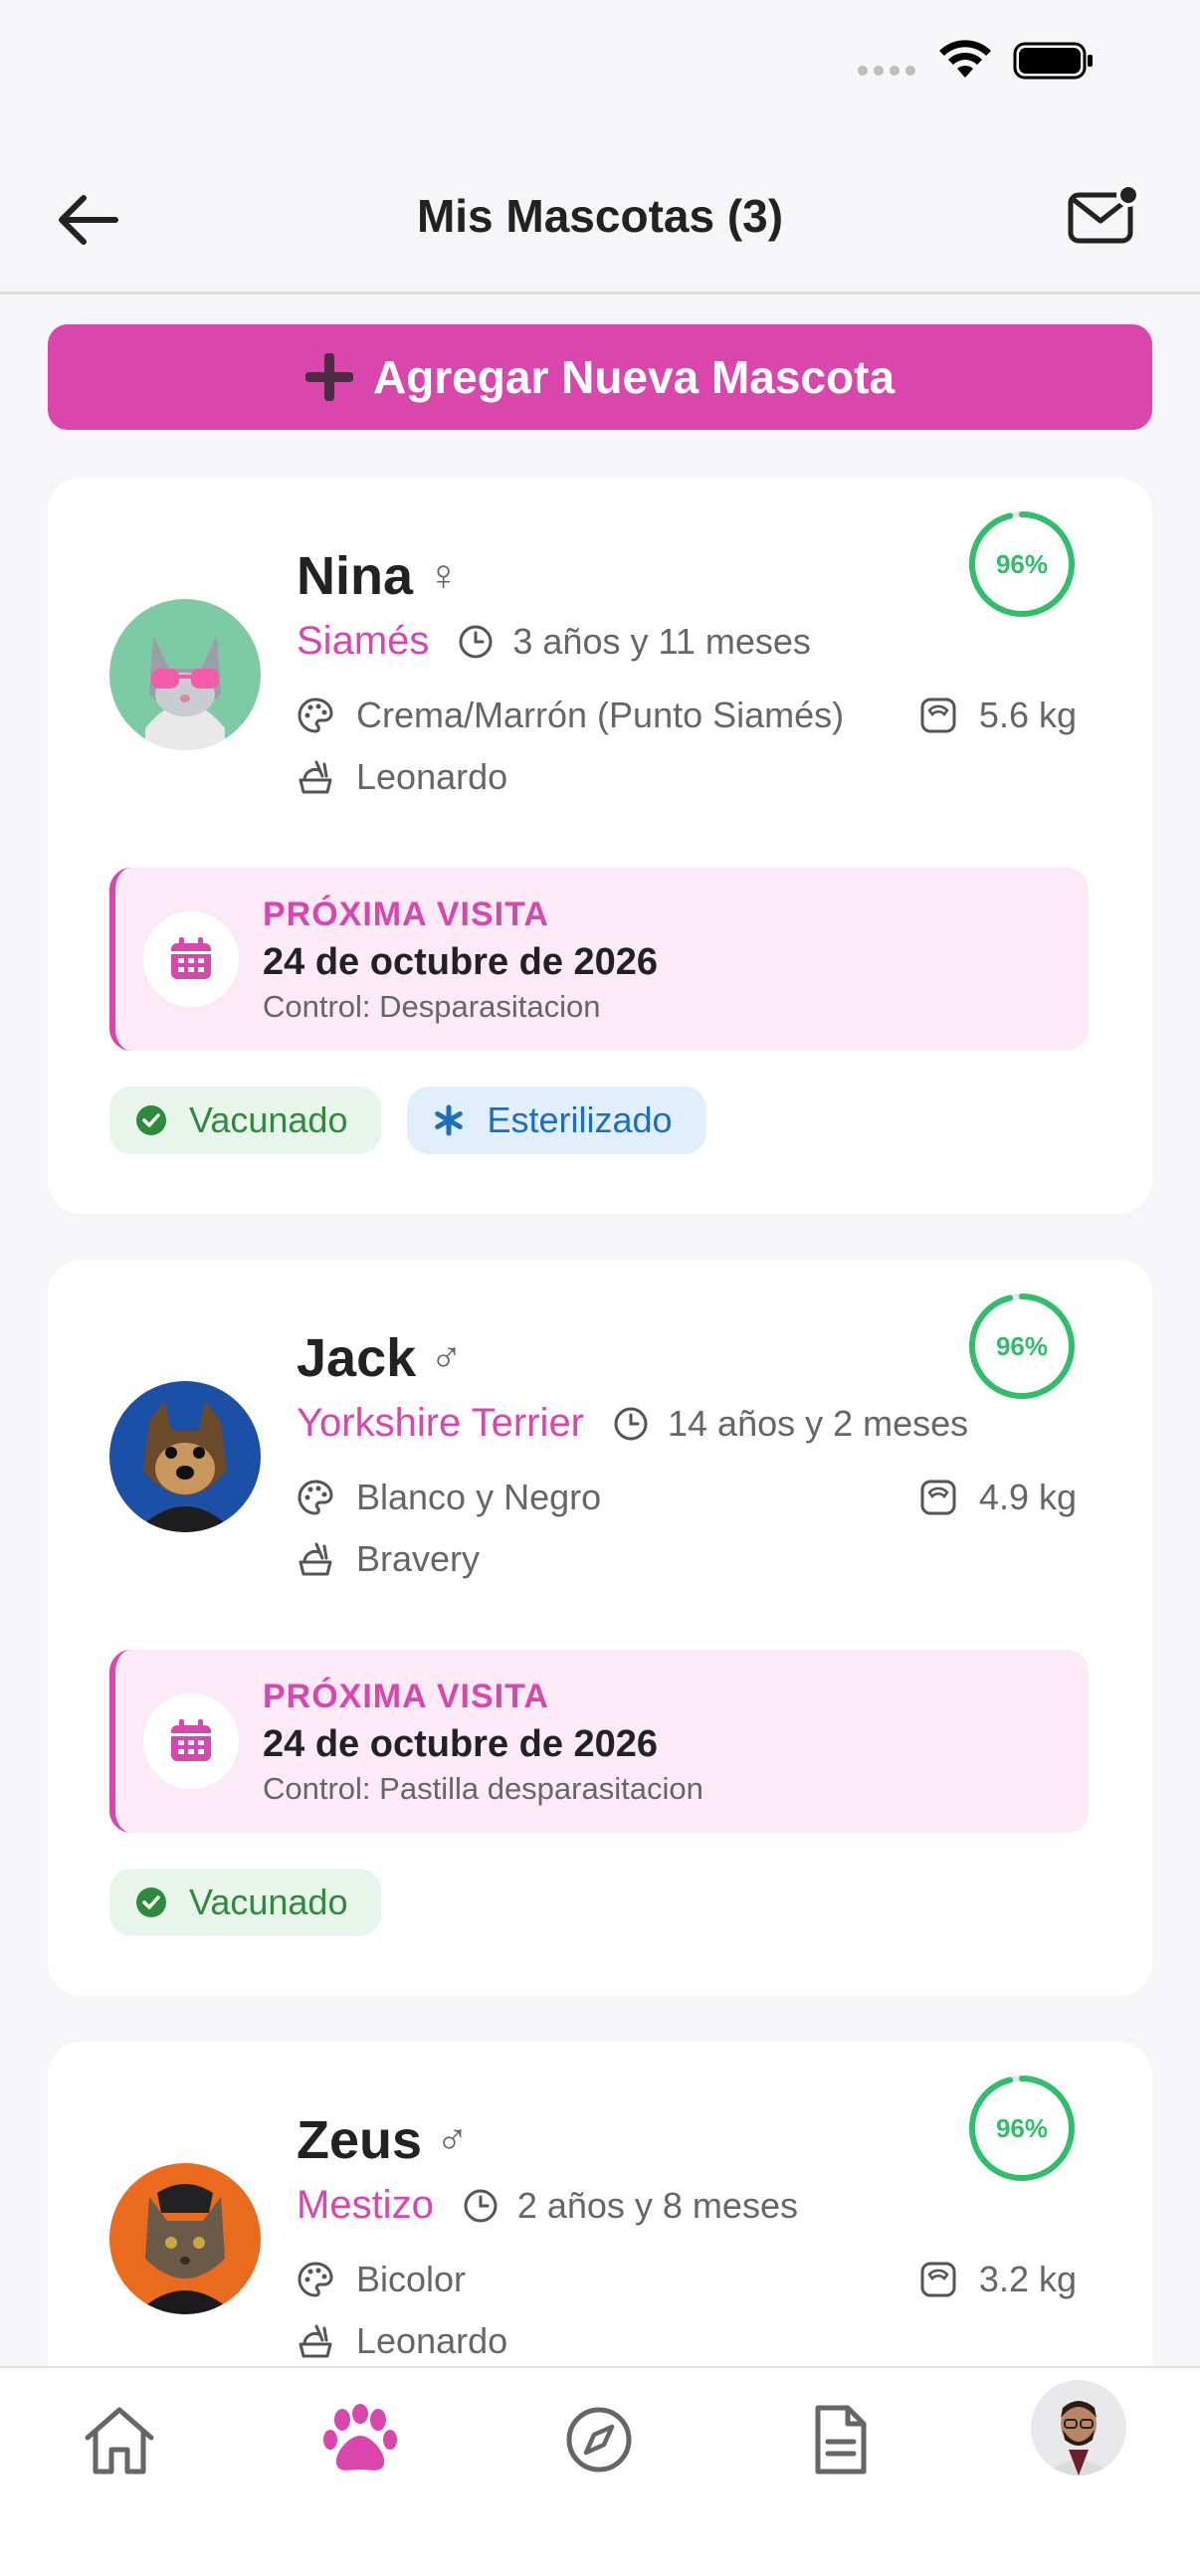 The image size is (1200, 2576). I want to click on pet-age: 2 años y 8 meses, so click(657, 2205).